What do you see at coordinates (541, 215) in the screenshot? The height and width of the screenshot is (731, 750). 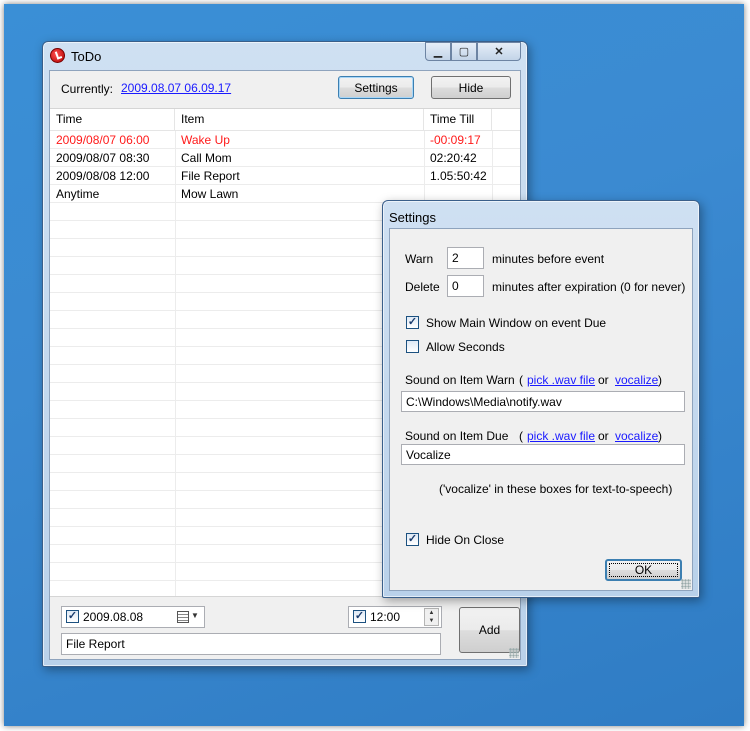 I see `settings-titlebar: Settings` at bounding box center [541, 215].